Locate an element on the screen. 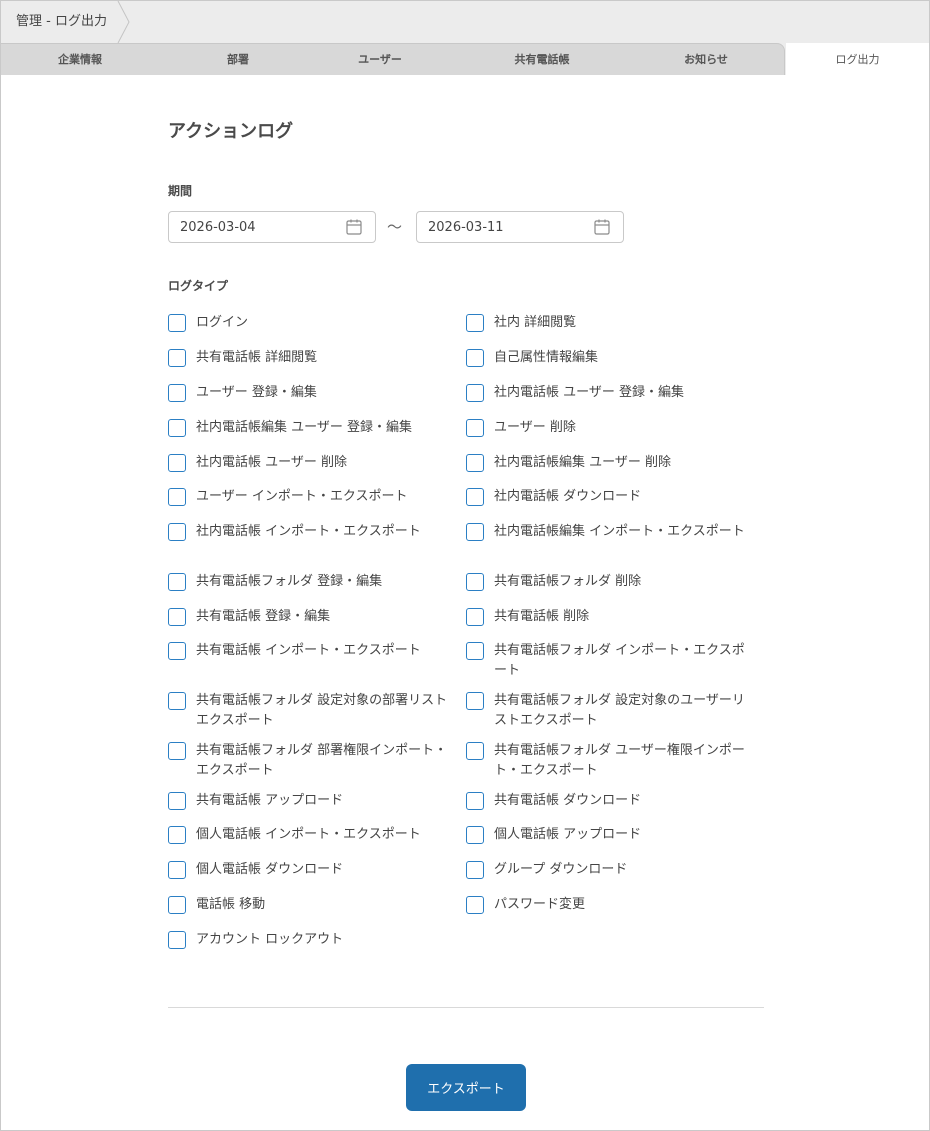 The image size is (930, 1131). log-type-option: パスワード変更 is located at coordinates (606, 905).